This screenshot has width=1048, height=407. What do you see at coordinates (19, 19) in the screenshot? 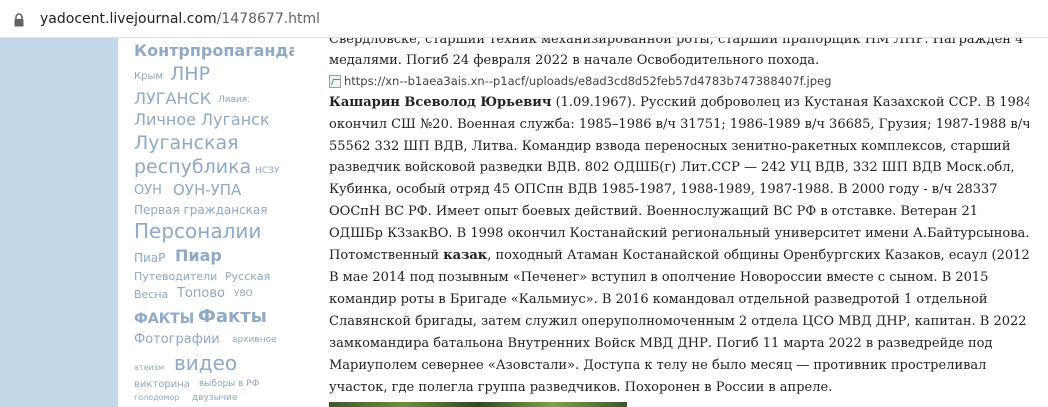
I see `lock-icon` at bounding box center [19, 19].